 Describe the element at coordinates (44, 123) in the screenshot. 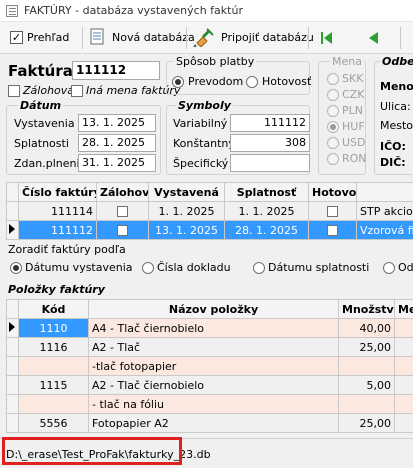

I see `vystavenia-label: Vystavenia` at that location.